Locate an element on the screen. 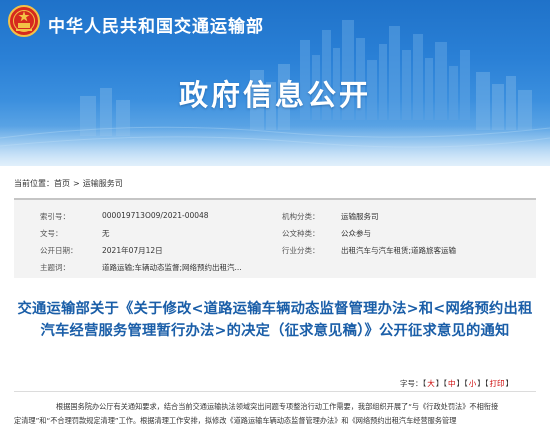 The height and width of the screenshot is (429, 550). date-value: 2021年07月12日 is located at coordinates (132, 250).